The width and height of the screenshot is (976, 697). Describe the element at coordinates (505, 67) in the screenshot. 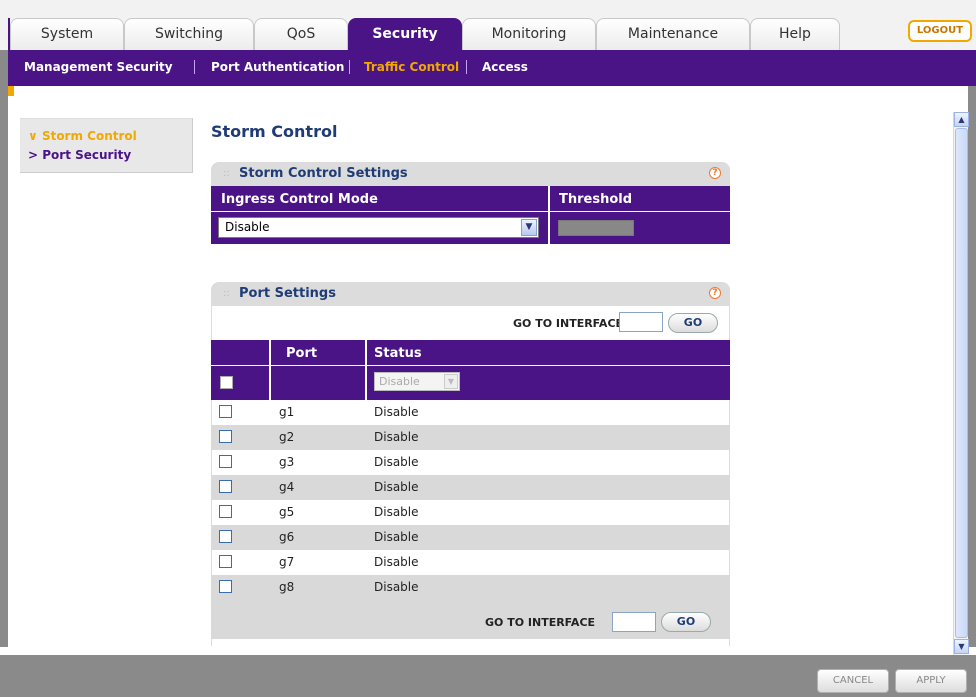

I see `subnav-access: Access` at that location.